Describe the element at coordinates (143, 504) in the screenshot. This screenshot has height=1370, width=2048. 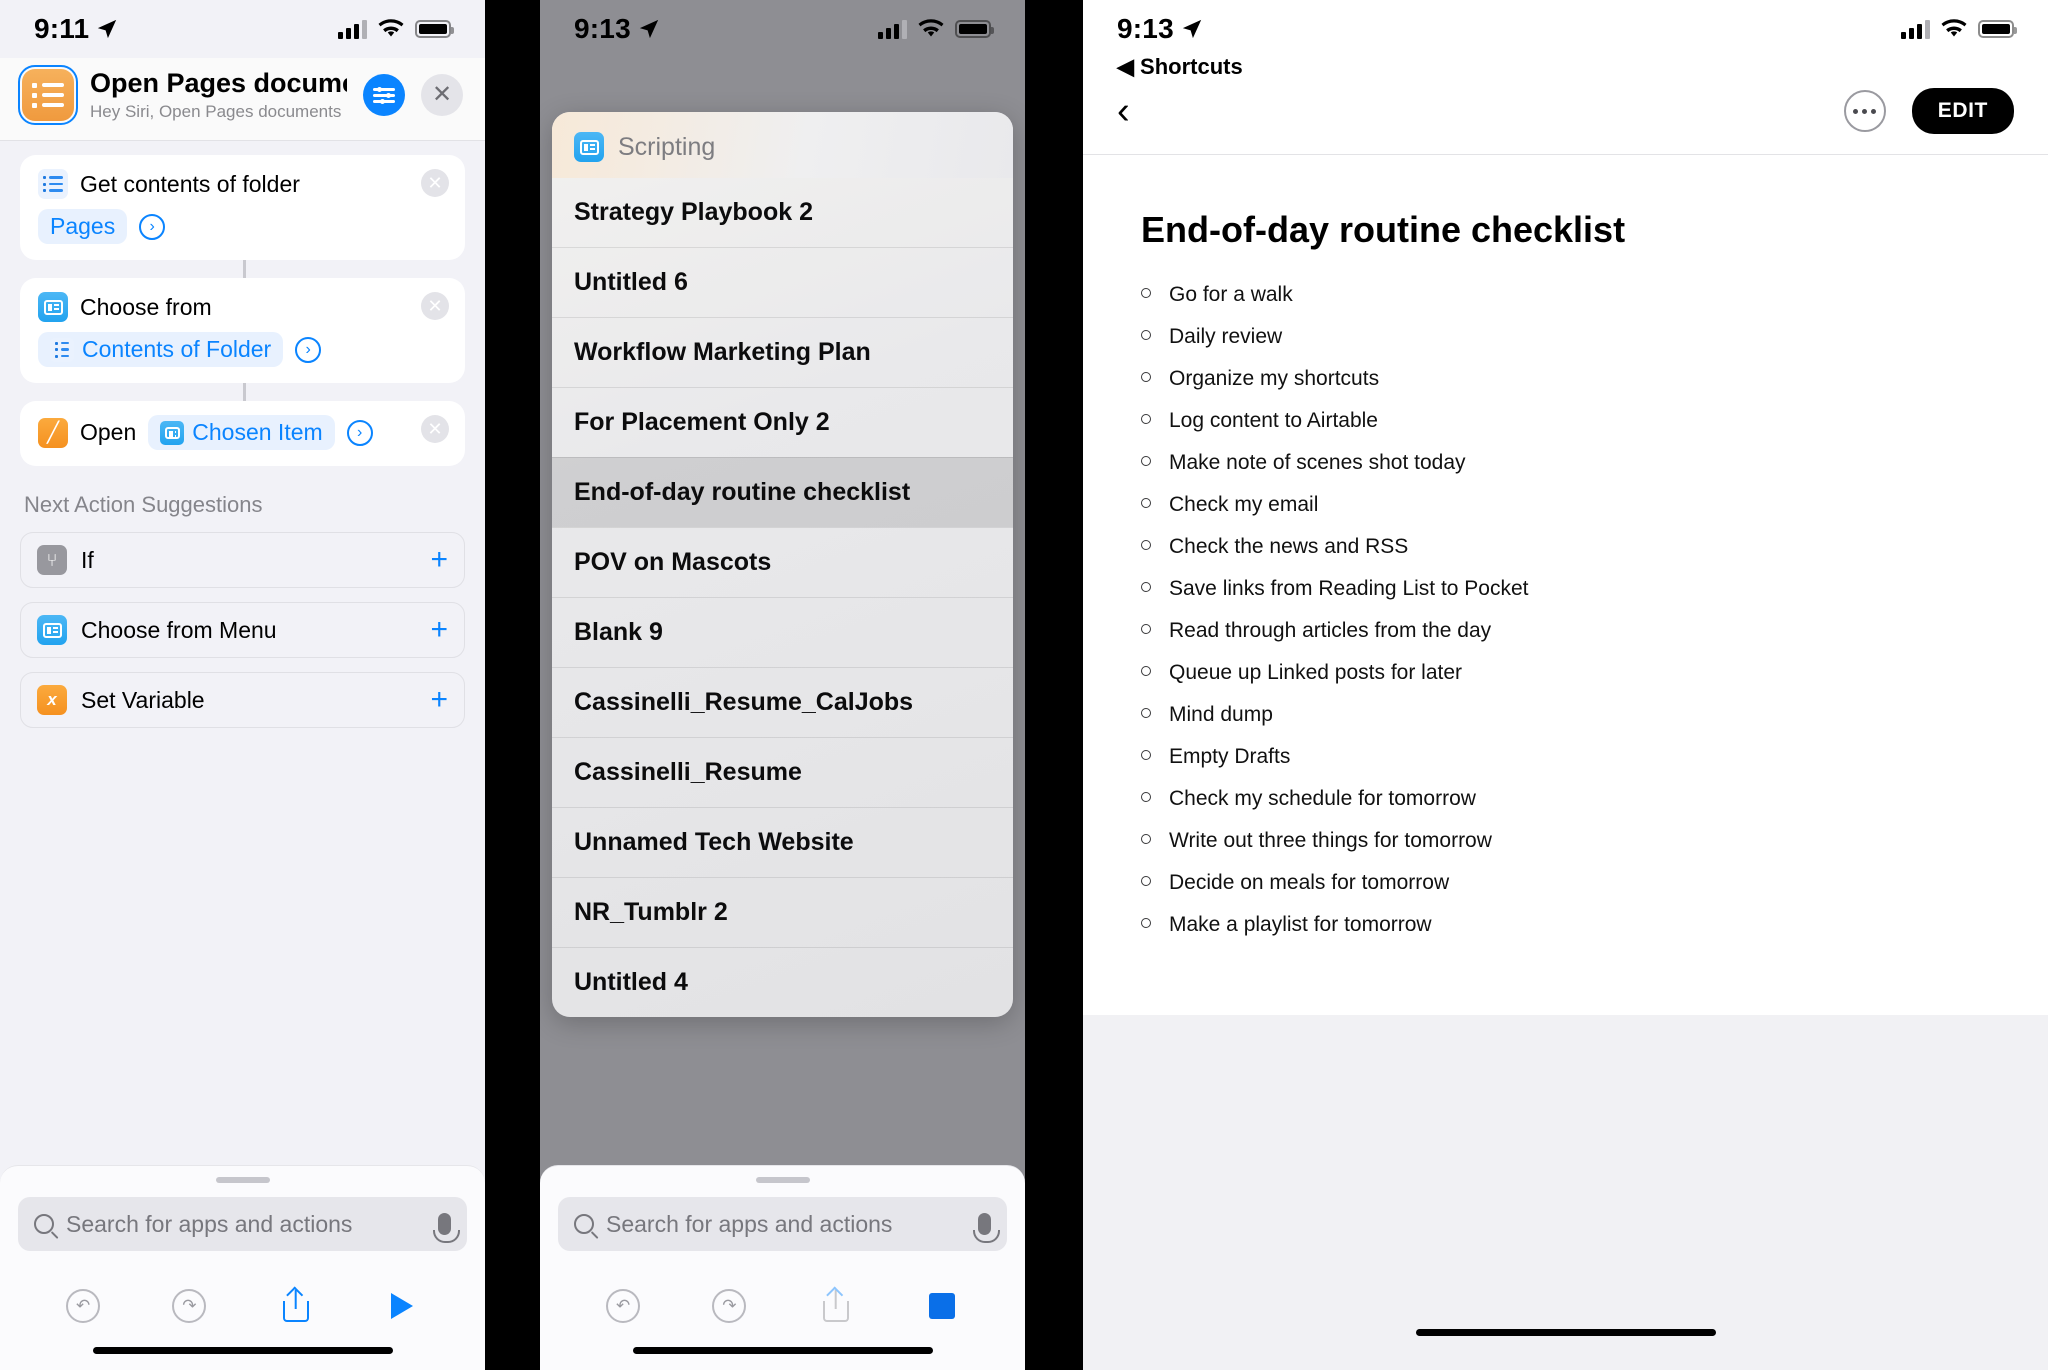
I see `suggestions-heading: Next Action Suggestions` at that location.